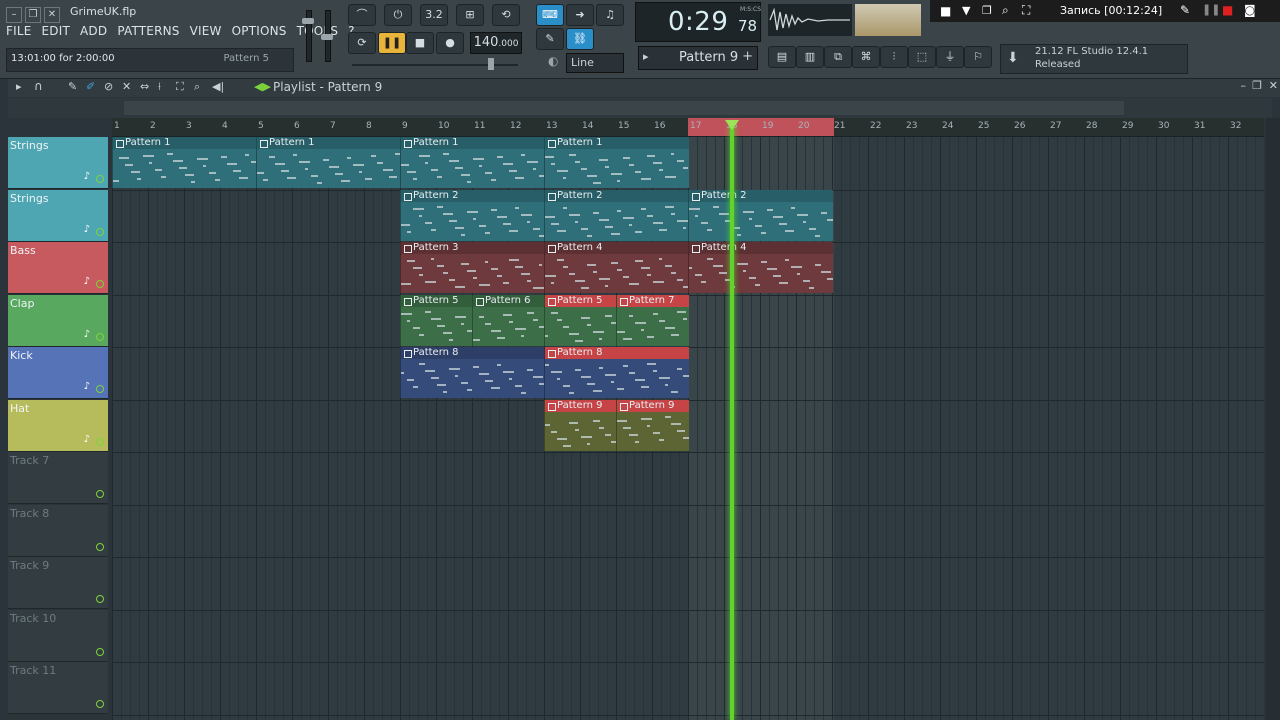 Image resolution: width=1280 pixels, height=720 pixels. Describe the element at coordinates (58, 320) in the screenshot. I see `track-header: Clap ♪` at that location.